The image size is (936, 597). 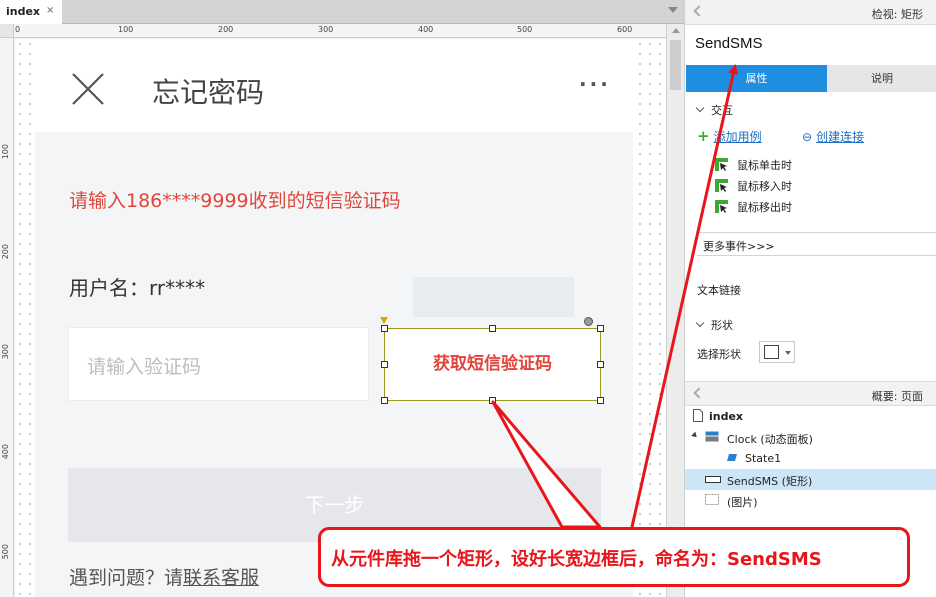 What do you see at coordinates (695, 435) in the screenshot?
I see `expand-chevron-icon` at bounding box center [695, 435].